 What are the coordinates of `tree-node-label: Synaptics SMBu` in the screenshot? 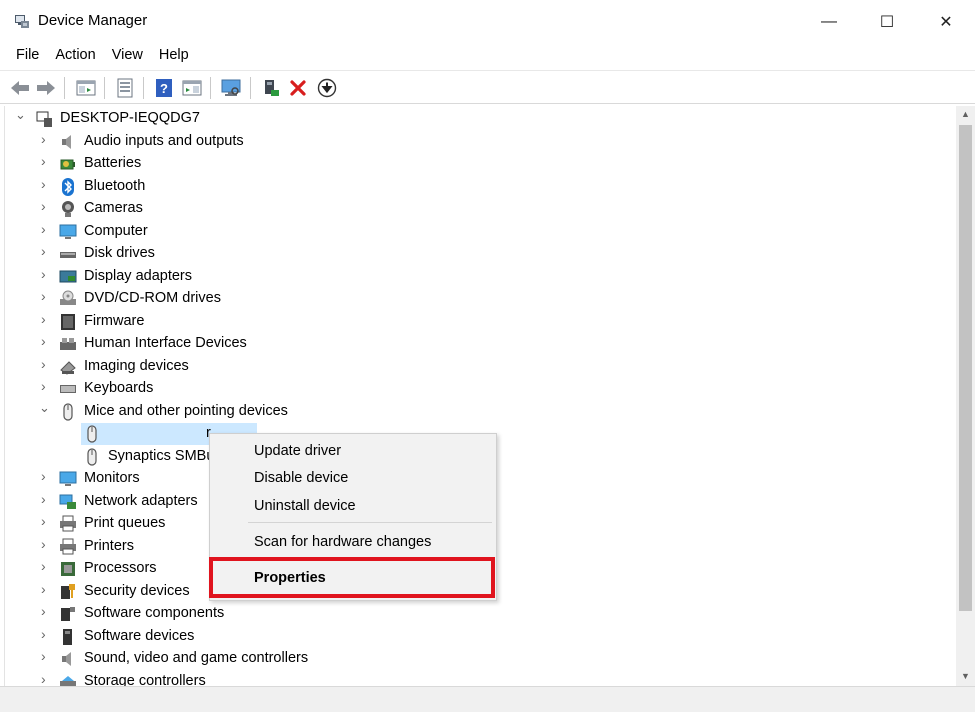 It's located at (161, 456).